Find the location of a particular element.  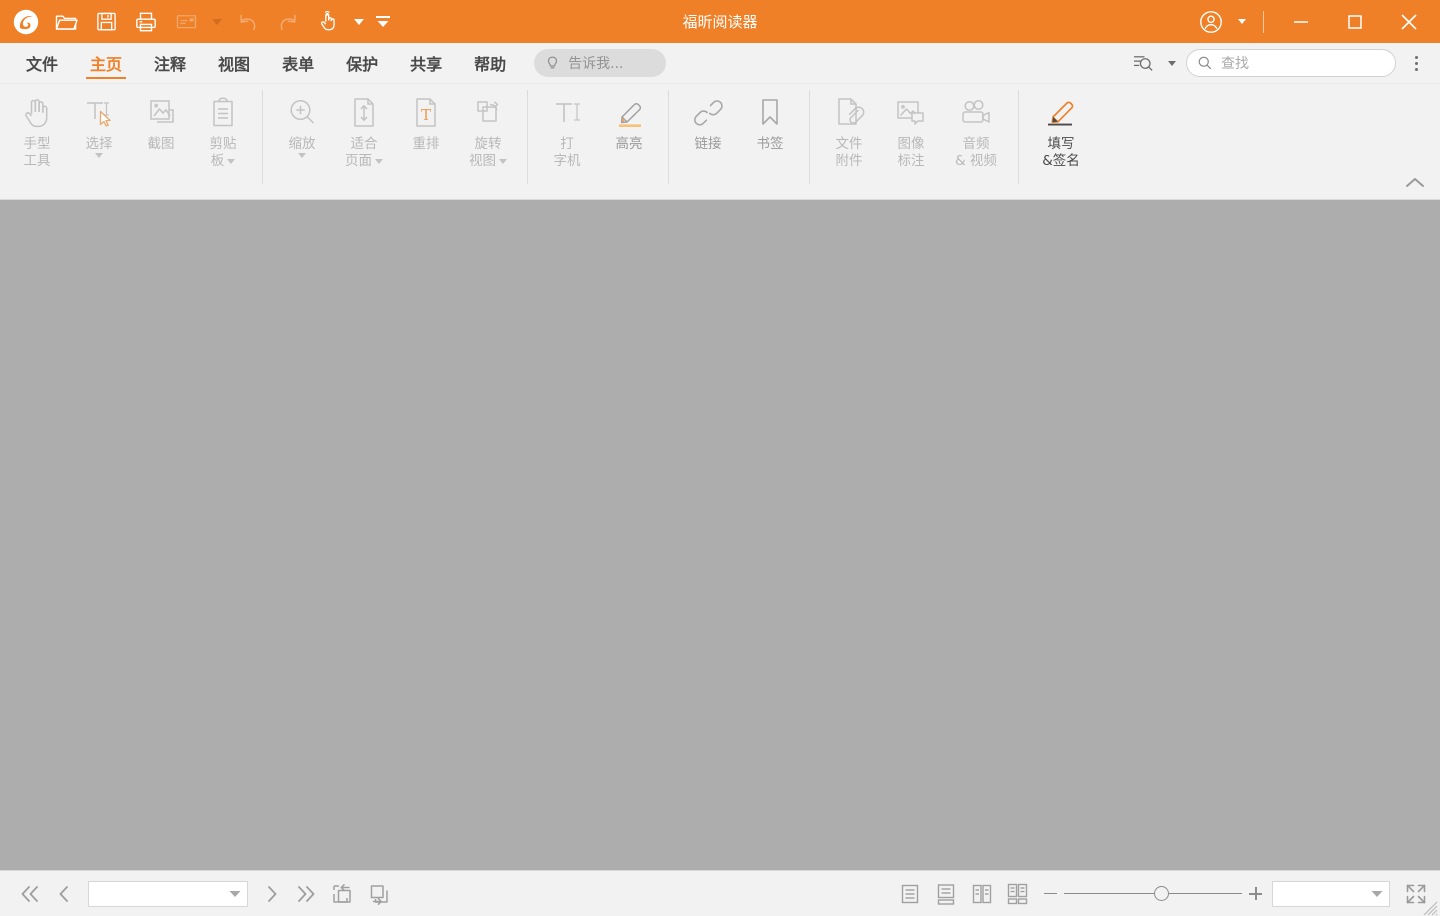

rotate-view-button: 旋转 视图 is located at coordinates (488, 132).